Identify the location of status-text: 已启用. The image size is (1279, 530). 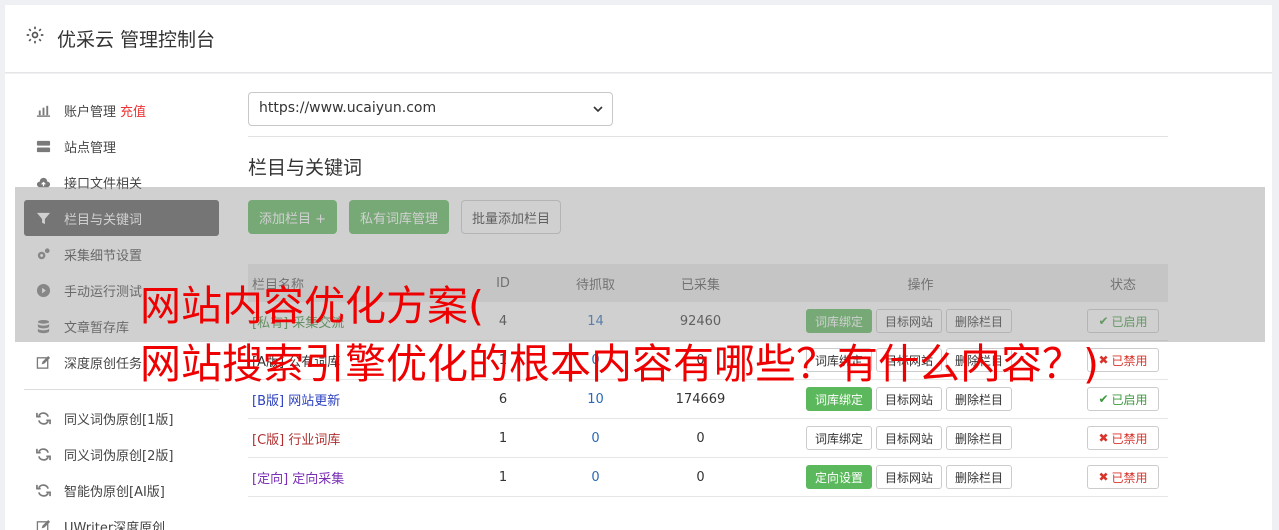
(1129, 399).